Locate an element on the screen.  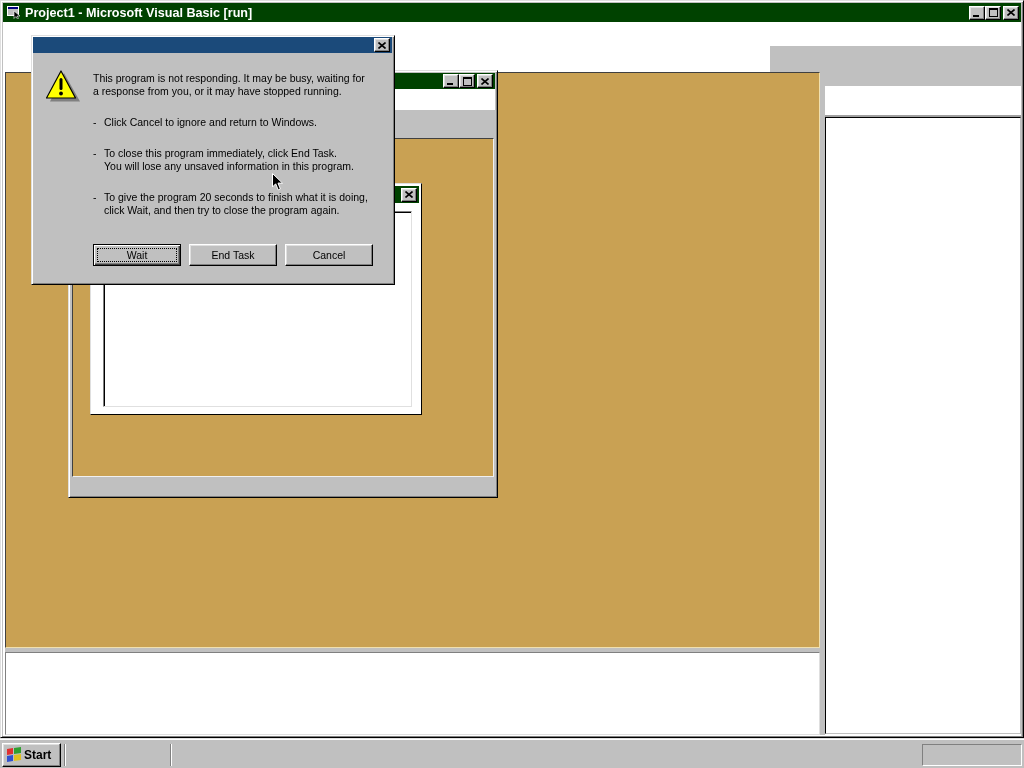
bullet-text: To close this program immediately, click End Task. You will lose any unsaved information in this program. is located at coordinates (229, 160).